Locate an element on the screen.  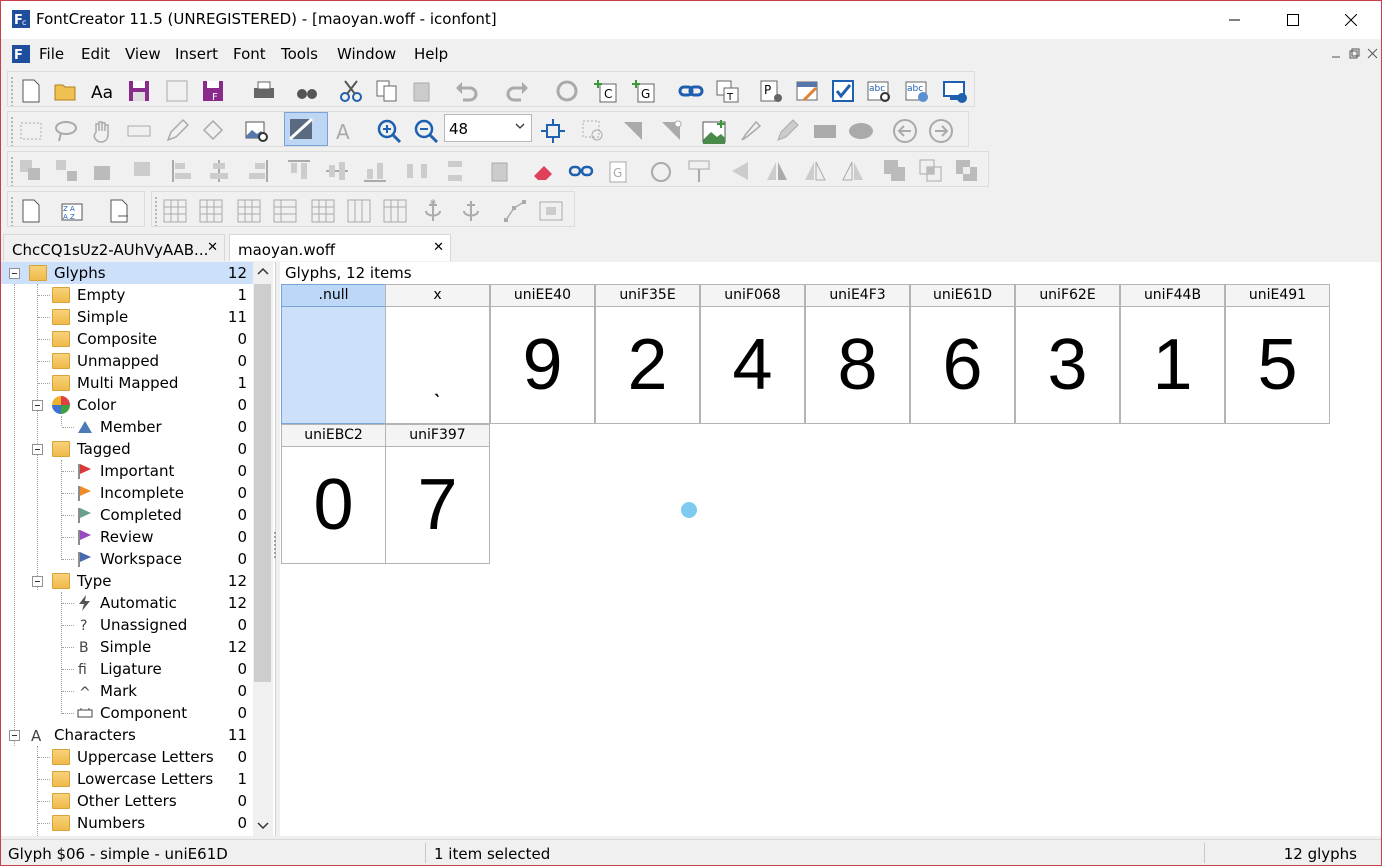
select-rectangle-icon is located at coordinates (31, 131).